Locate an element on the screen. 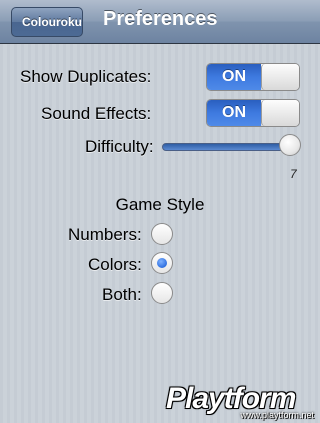  playtform-watermark: Playtform www.playtform.net is located at coordinates (241, 402).